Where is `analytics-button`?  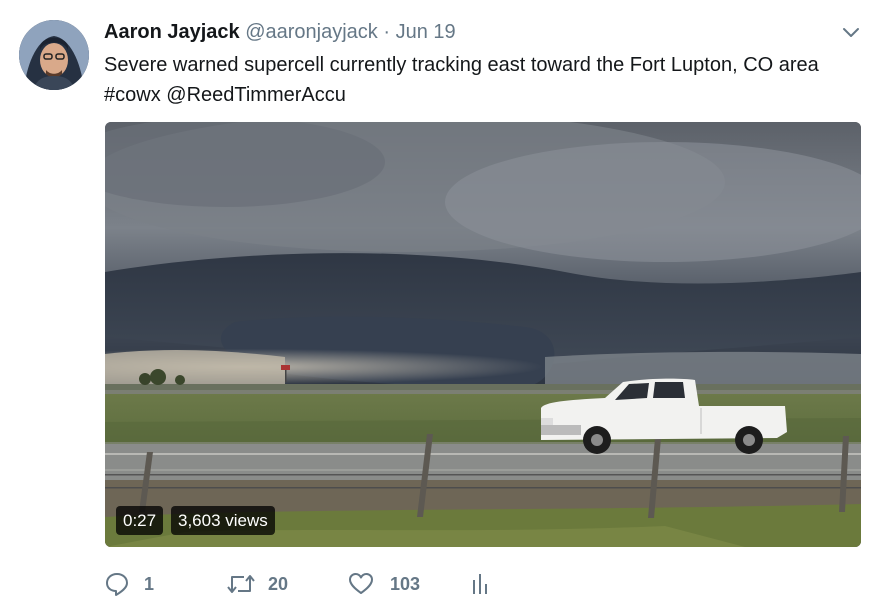 analytics-button is located at coordinates (480, 584).